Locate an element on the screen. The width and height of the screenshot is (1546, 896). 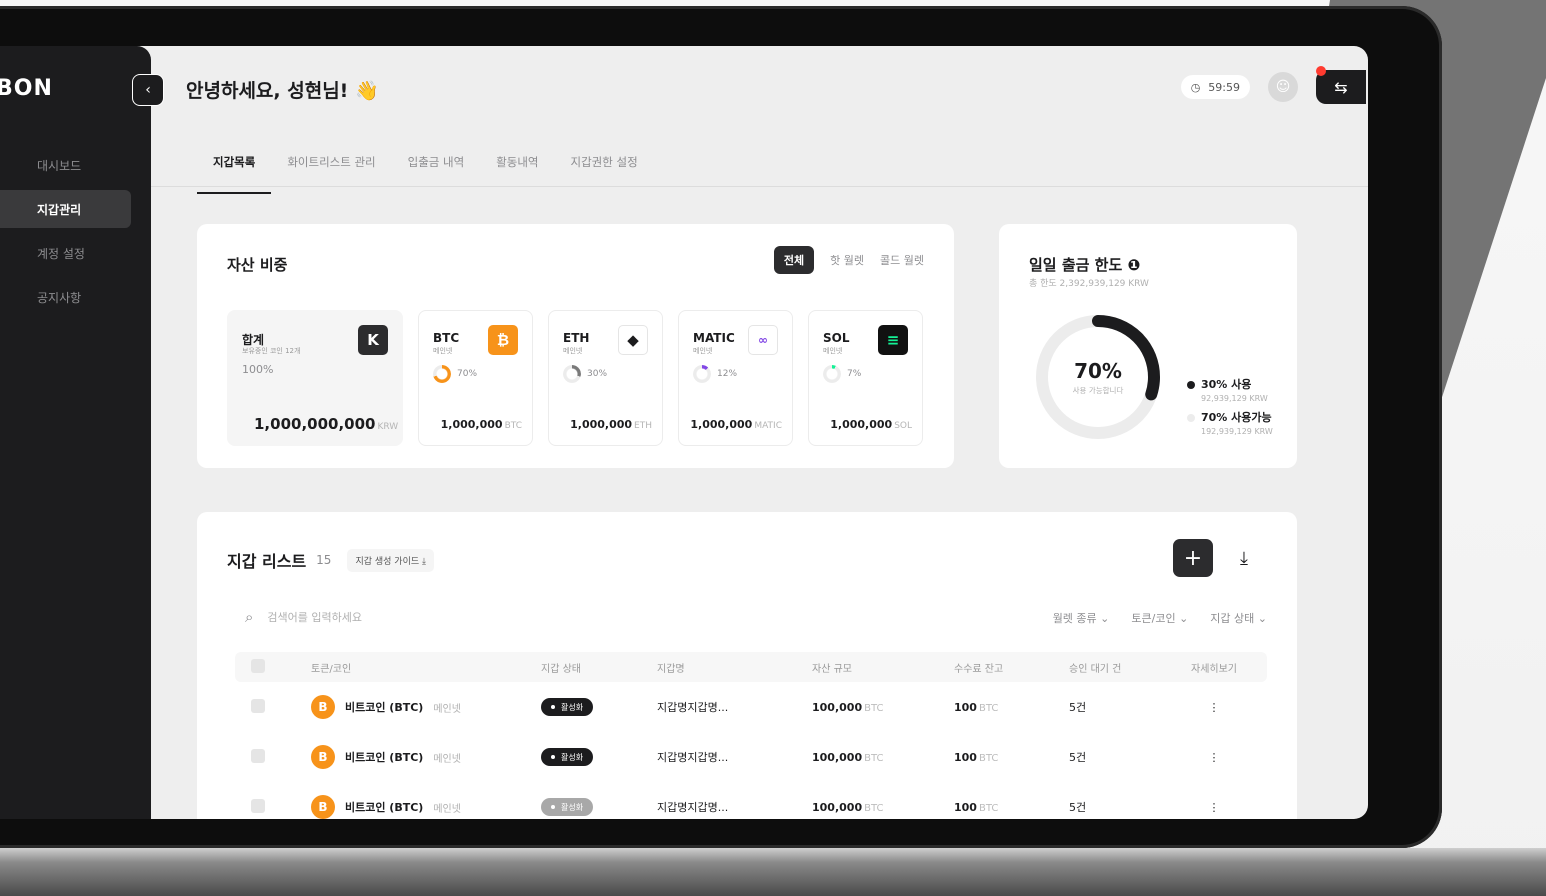
sidebar-item-dashboard: 대시보드 is located at coordinates (65, 165).